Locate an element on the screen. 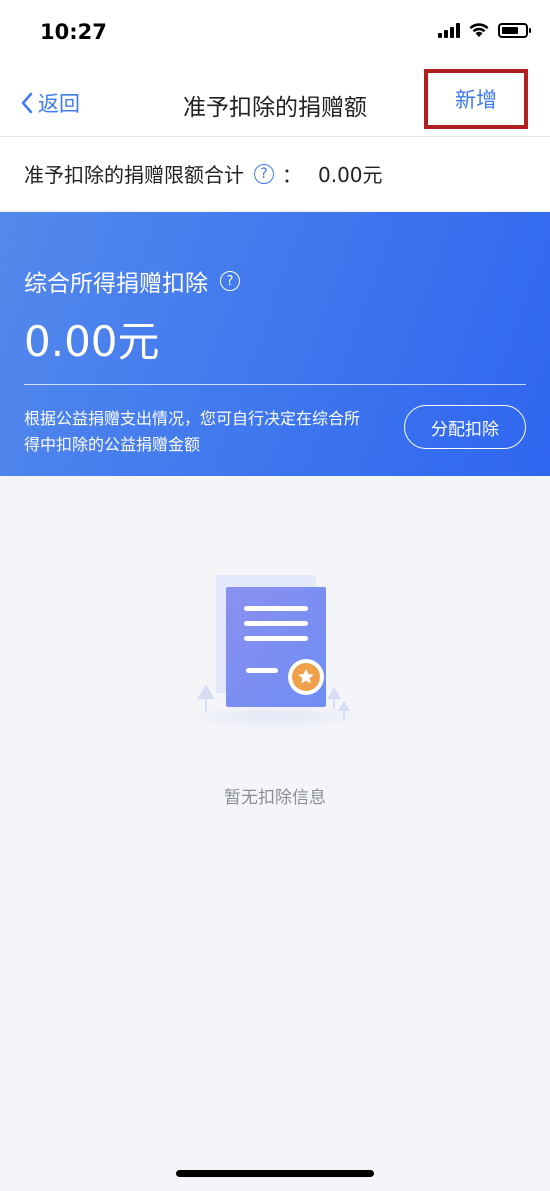 The height and width of the screenshot is (1191, 550). signal-icon is located at coordinates (449, 30).